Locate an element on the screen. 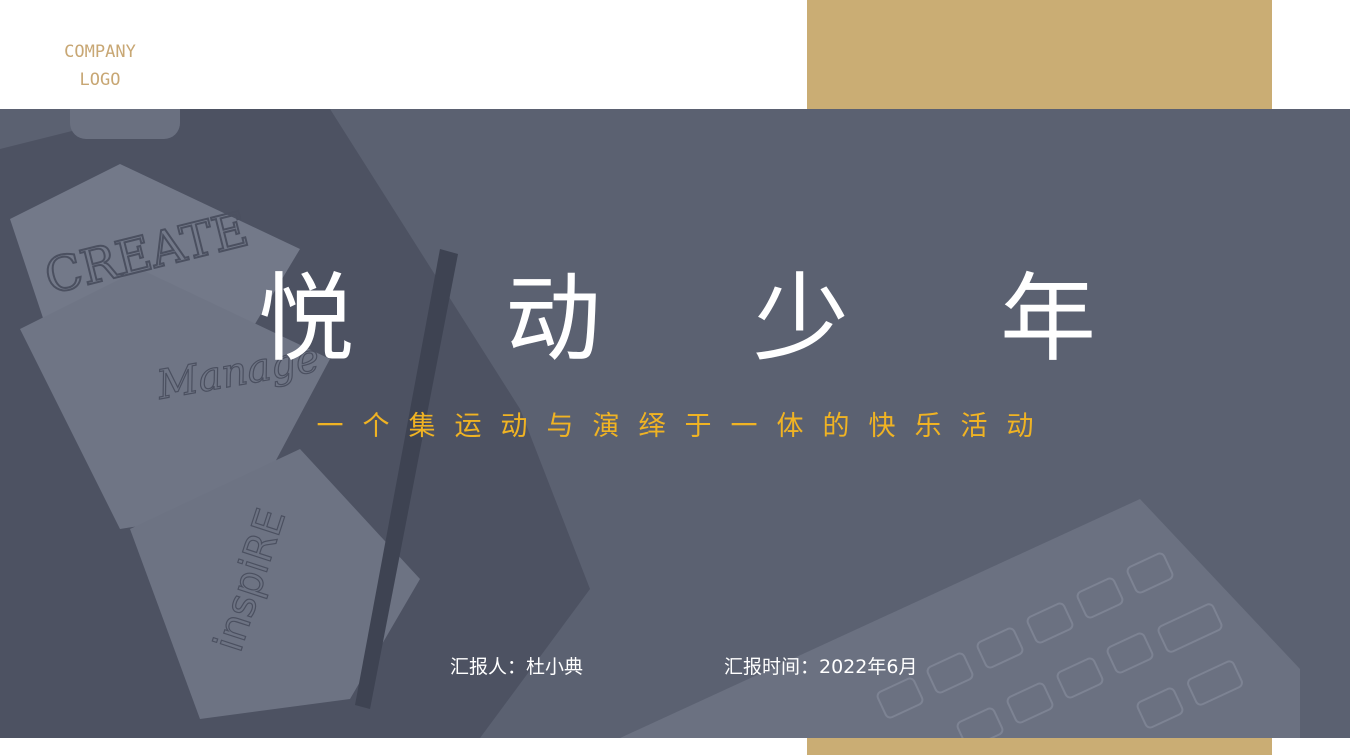 The width and height of the screenshot is (1350, 755). gold-accent-bottom is located at coordinates (1039, 746).